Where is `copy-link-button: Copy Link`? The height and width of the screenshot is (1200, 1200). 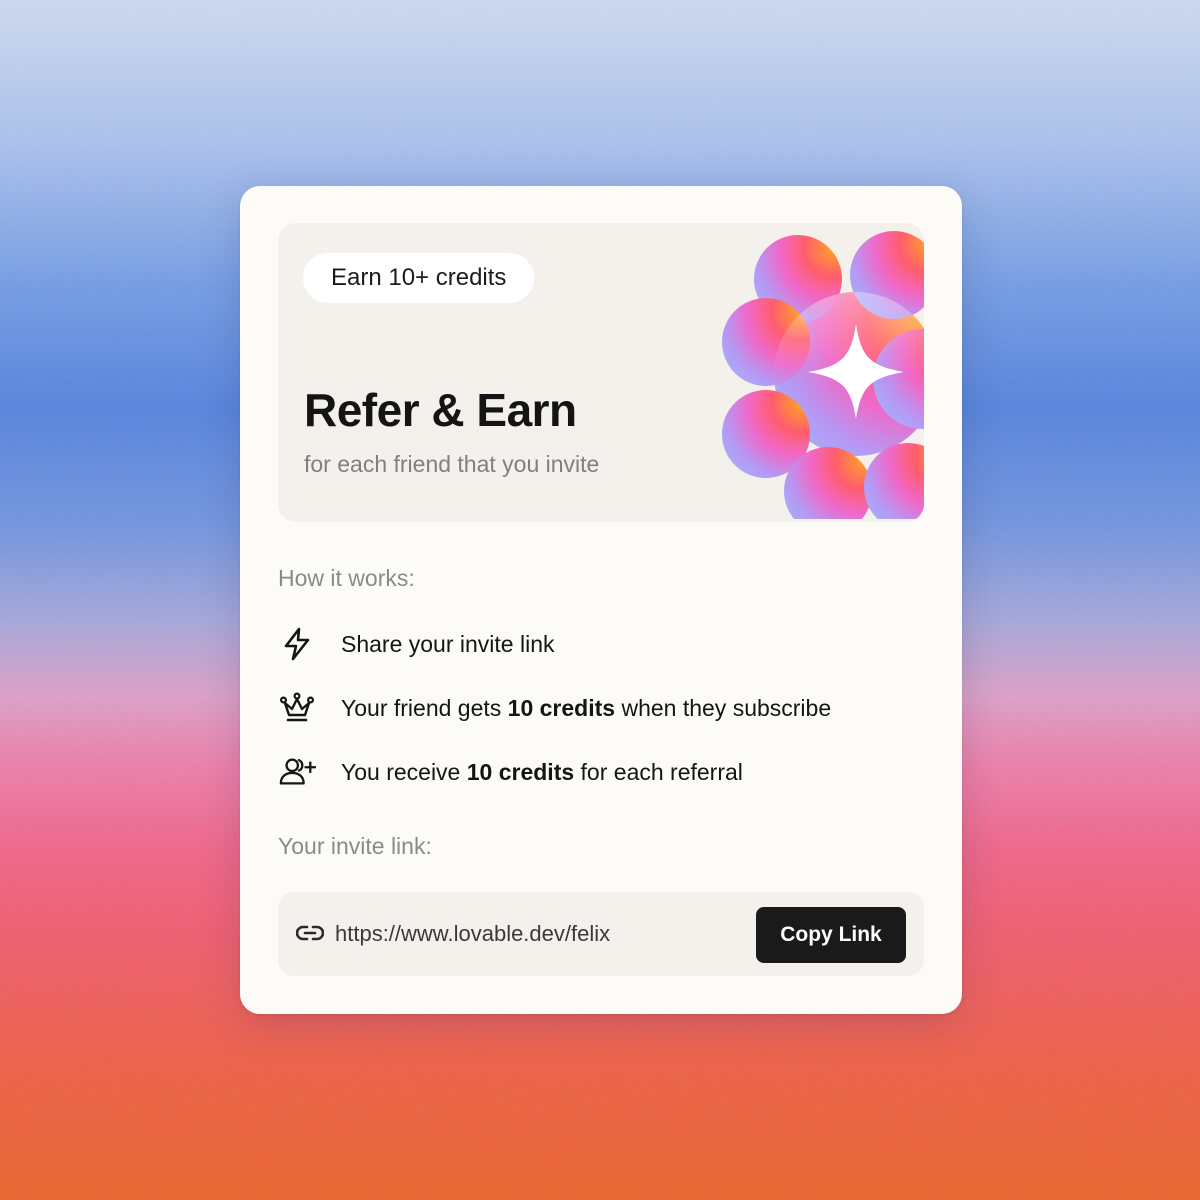 copy-link-button: Copy Link is located at coordinates (831, 935).